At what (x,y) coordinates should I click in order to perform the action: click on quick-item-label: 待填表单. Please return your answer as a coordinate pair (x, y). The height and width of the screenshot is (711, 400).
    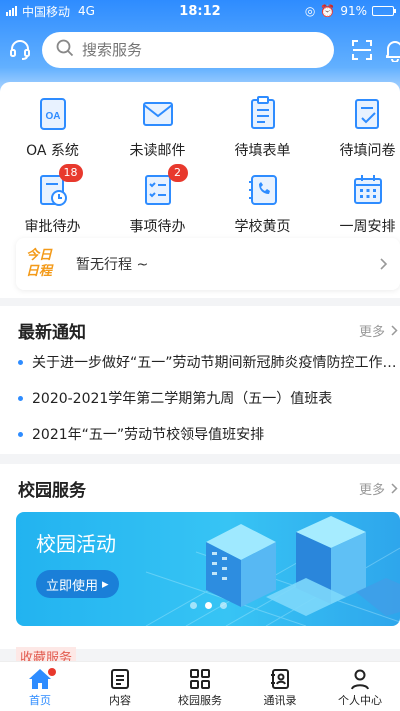
    Looking at the image, I should click on (262, 151).